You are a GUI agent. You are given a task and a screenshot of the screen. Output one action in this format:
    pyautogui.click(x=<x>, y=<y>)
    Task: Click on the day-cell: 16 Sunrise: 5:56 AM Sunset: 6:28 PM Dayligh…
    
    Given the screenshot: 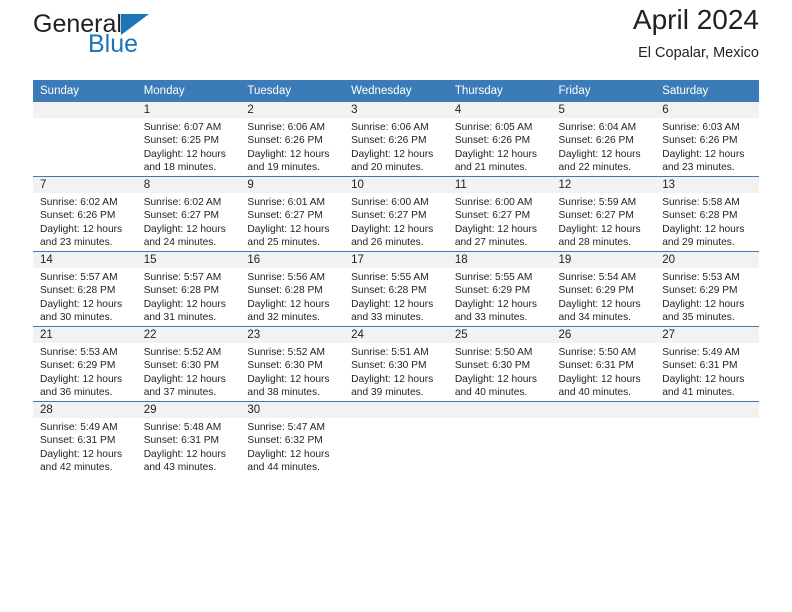 What is the action you would take?
    pyautogui.click(x=292, y=289)
    